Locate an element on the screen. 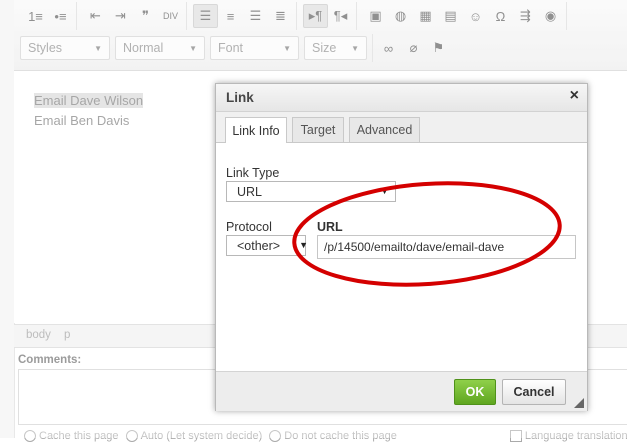  link-type-value: URL is located at coordinates (250, 191).